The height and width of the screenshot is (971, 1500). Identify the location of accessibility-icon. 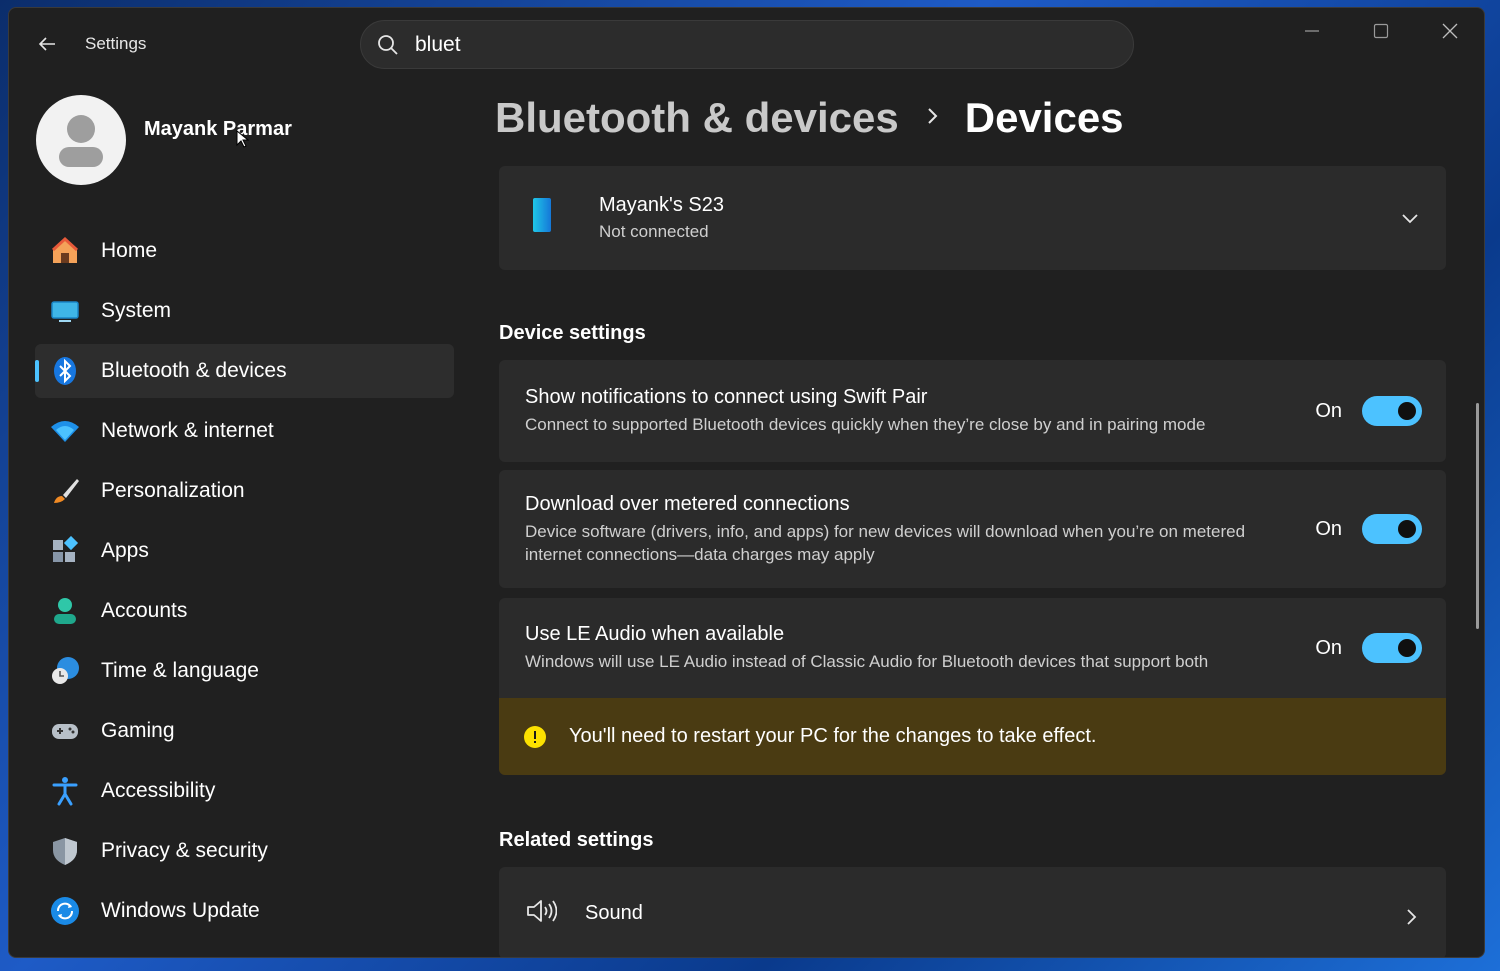
(65, 791).